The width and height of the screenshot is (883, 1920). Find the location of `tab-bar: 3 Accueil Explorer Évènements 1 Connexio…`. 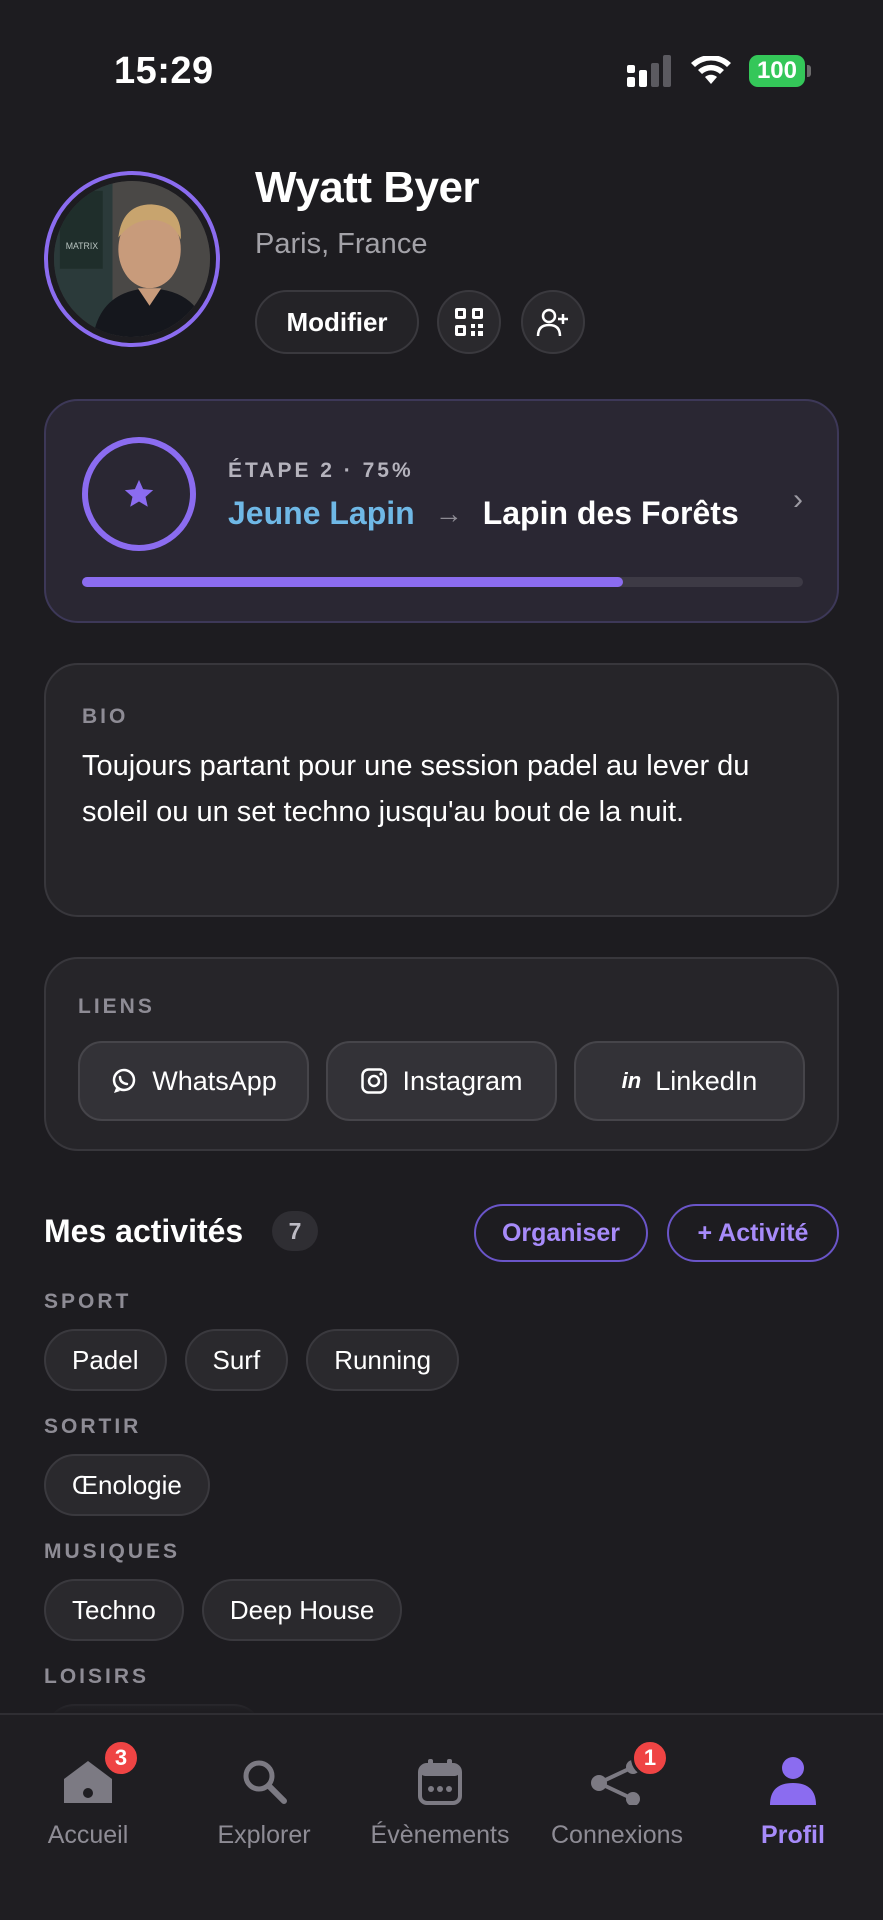

tab-bar: 3 Accueil Explorer Évènements 1 Connexio… is located at coordinates (441, 1816).